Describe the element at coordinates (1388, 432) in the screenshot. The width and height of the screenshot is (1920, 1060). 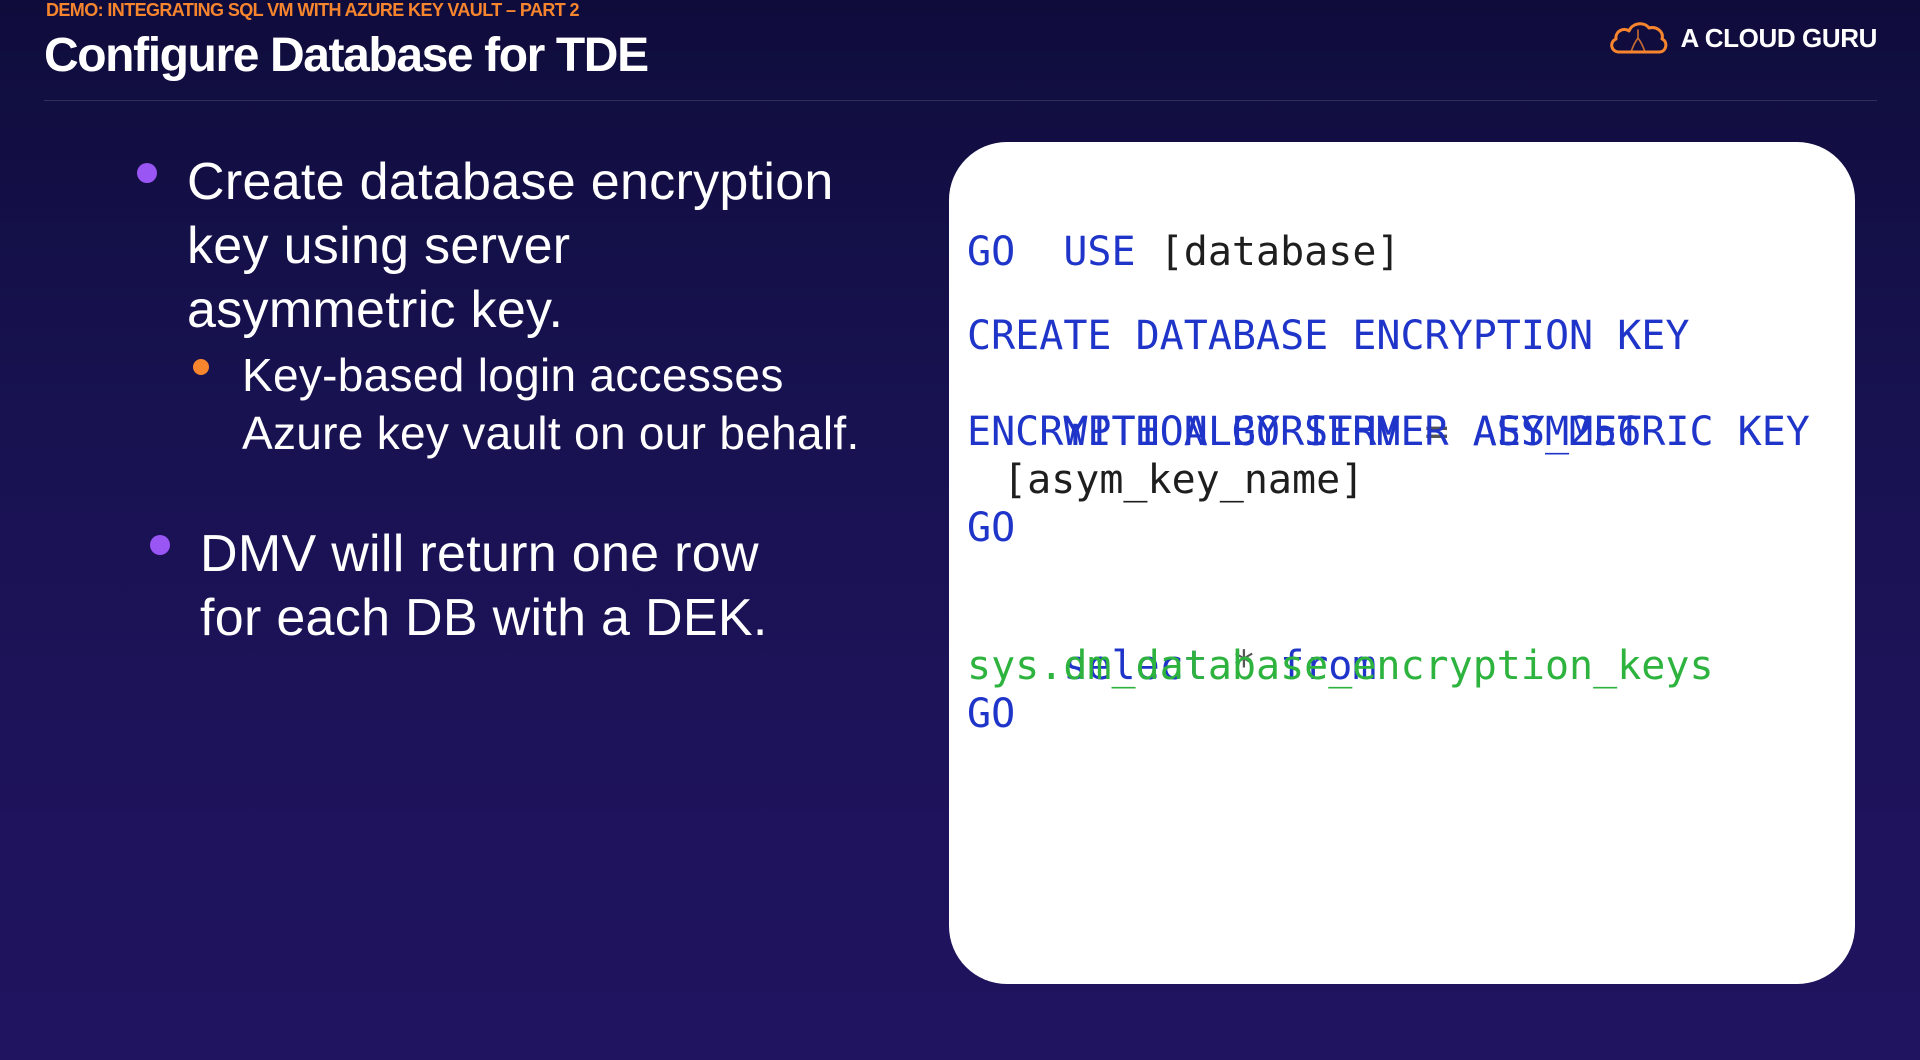
I see `code-line-encryption-by: ENCRYPTION BY SERVER ASYMMETRIC KEY` at that location.